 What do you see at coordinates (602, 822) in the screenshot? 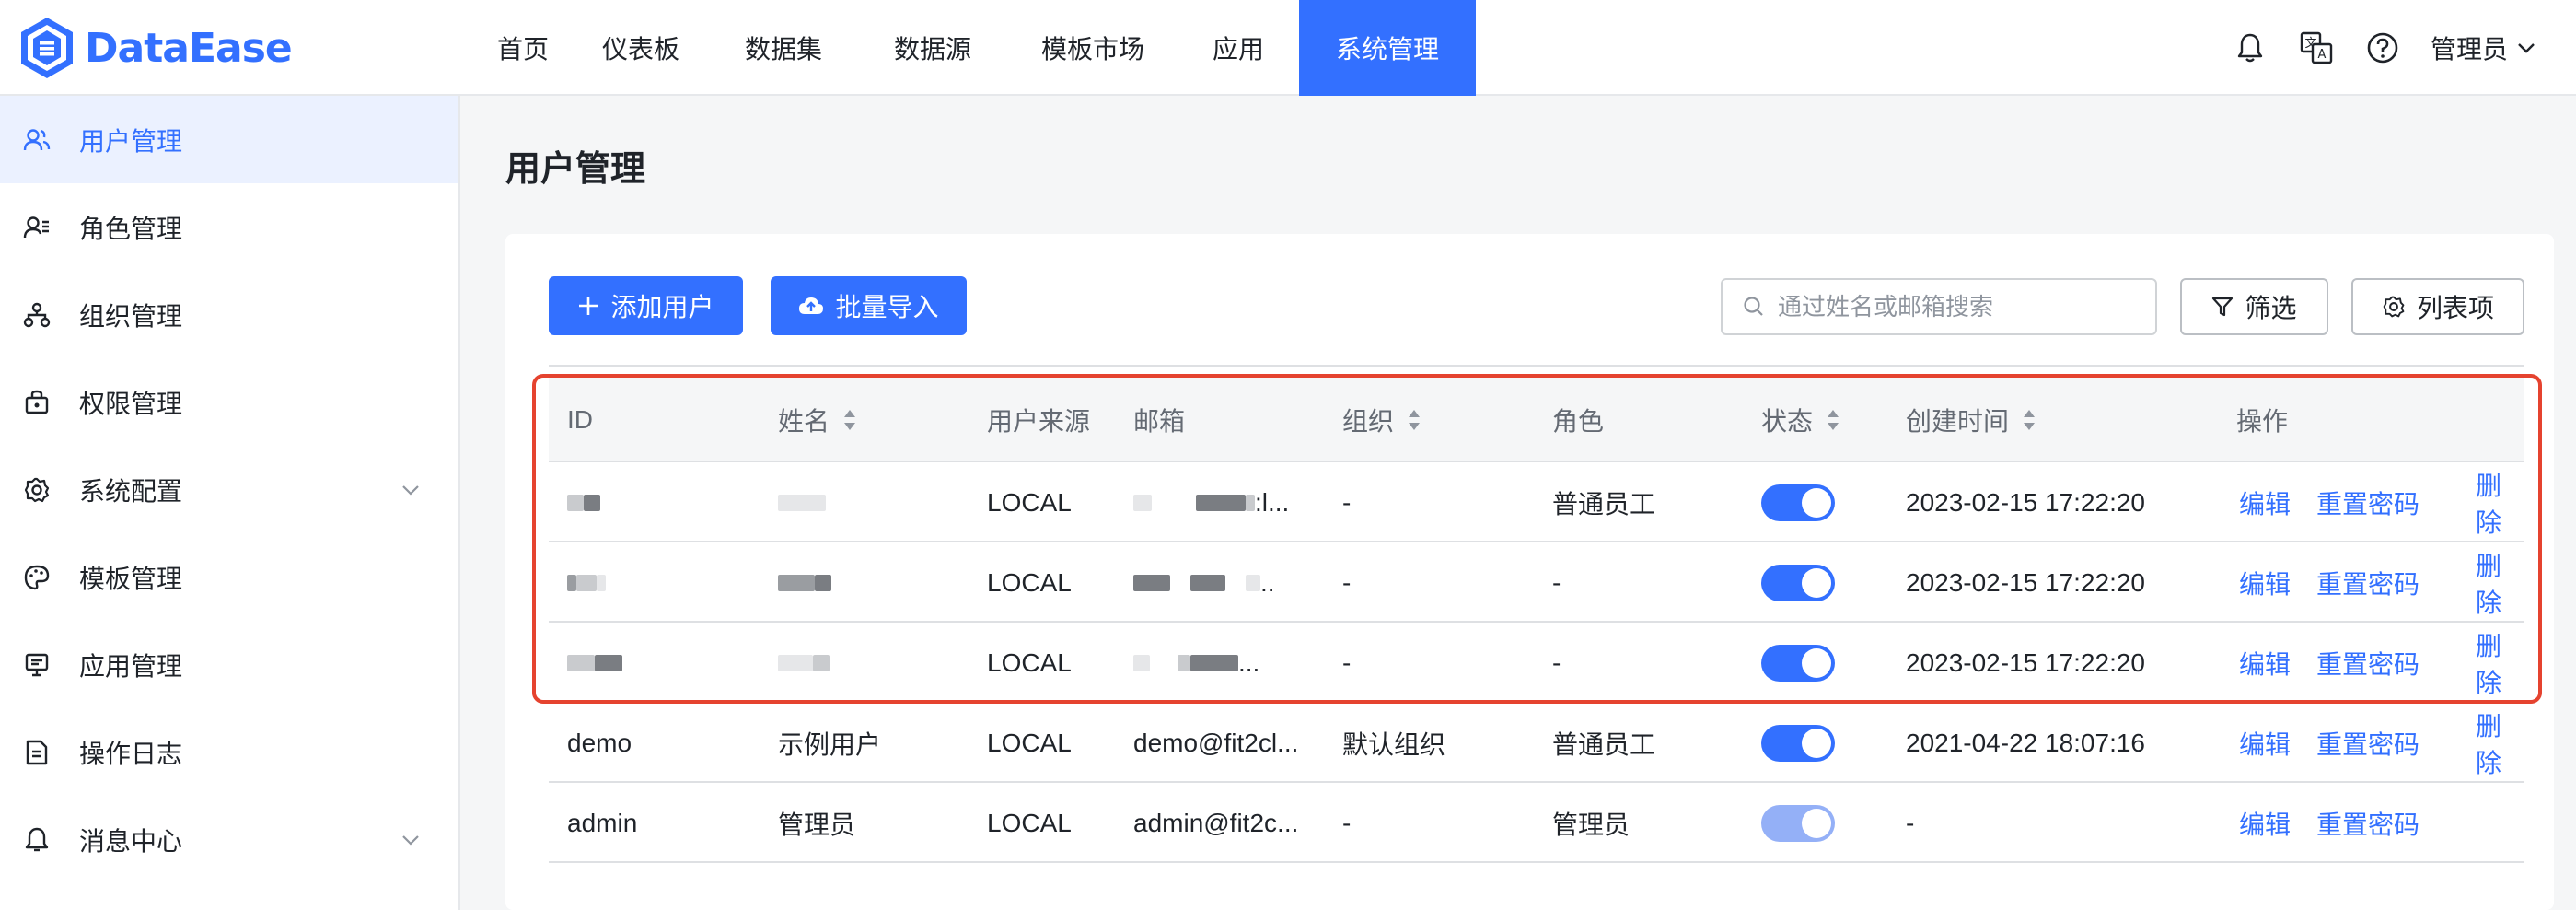
I see `cell-id: admin` at bounding box center [602, 822].